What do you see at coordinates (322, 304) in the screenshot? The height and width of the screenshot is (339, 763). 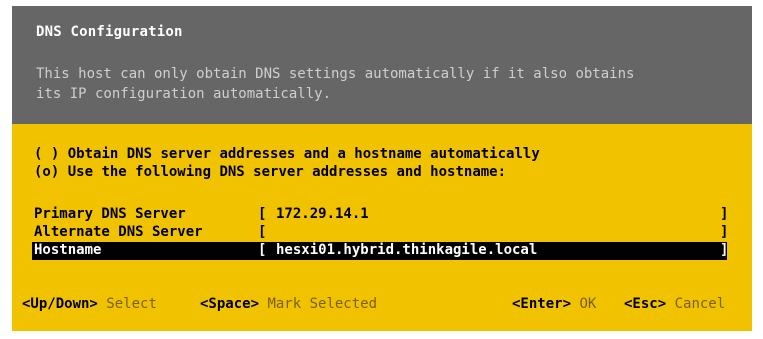 I see `space-action: Mark Selected` at bounding box center [322, 304].